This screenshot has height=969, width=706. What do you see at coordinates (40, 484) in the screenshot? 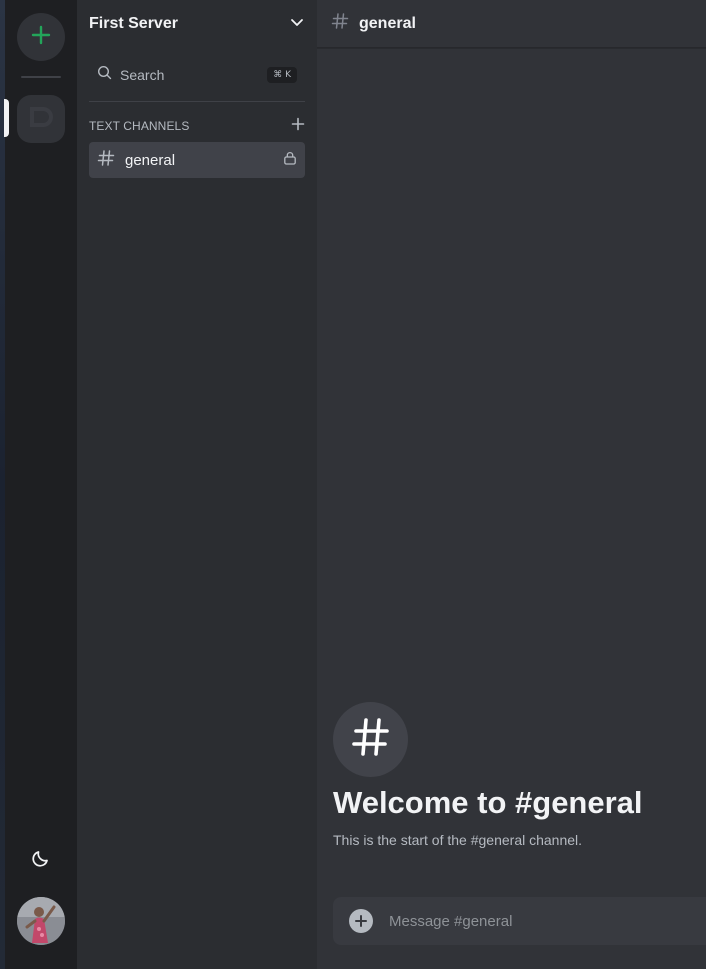
I see `server-rail` at bounding box center [40, 484].